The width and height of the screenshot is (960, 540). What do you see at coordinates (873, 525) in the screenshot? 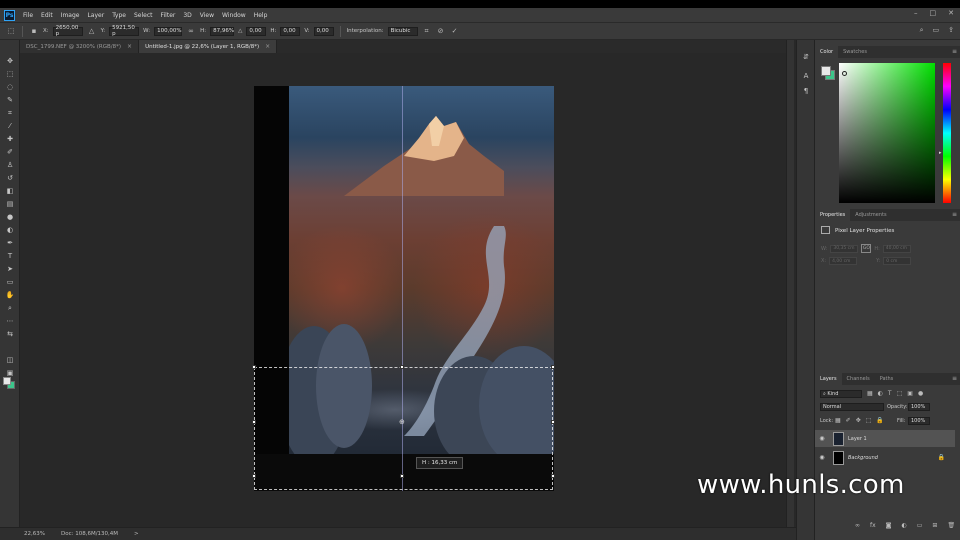
I see `layer-style-icon: fx` at bounding box center [873, 525].